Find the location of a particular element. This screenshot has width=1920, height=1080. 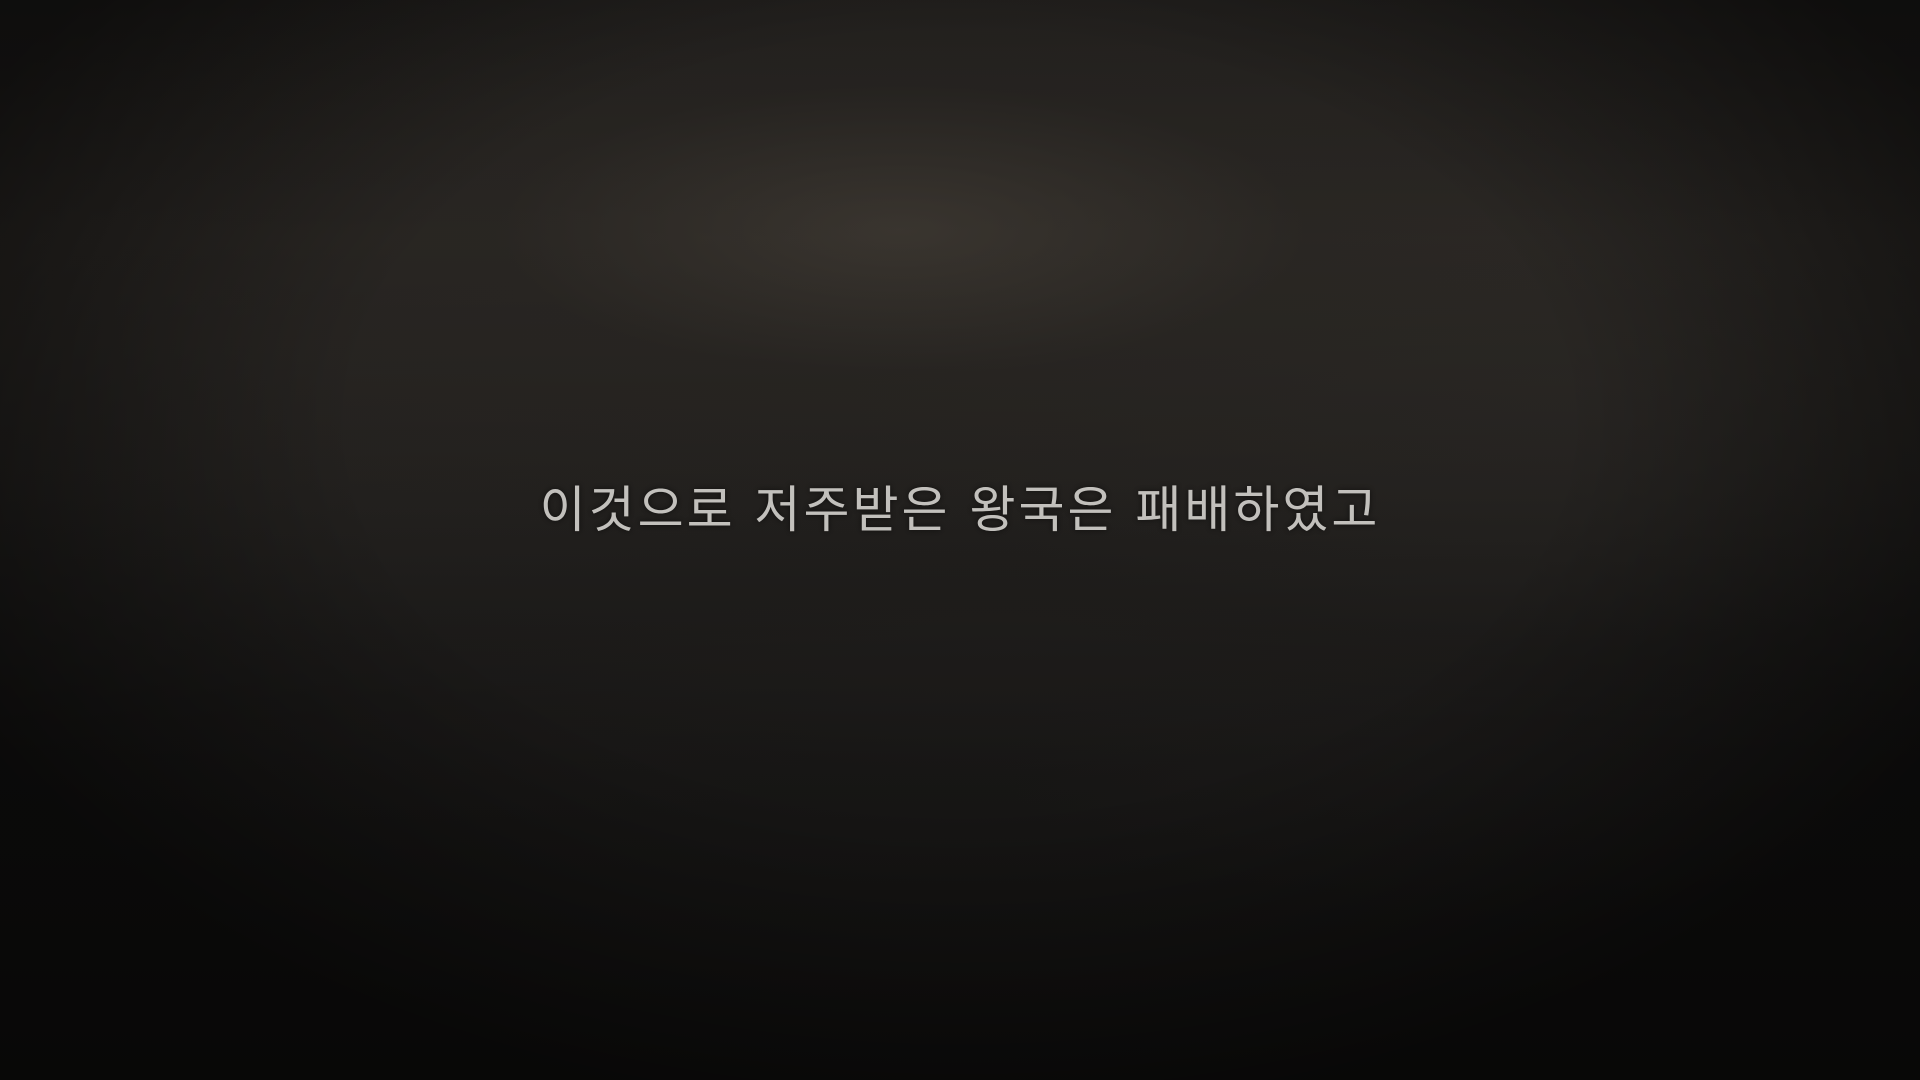

cutscene-subtitle: 이것으로 저주받은 왕국은 패배하였고 is located at coordinates (960, 510).